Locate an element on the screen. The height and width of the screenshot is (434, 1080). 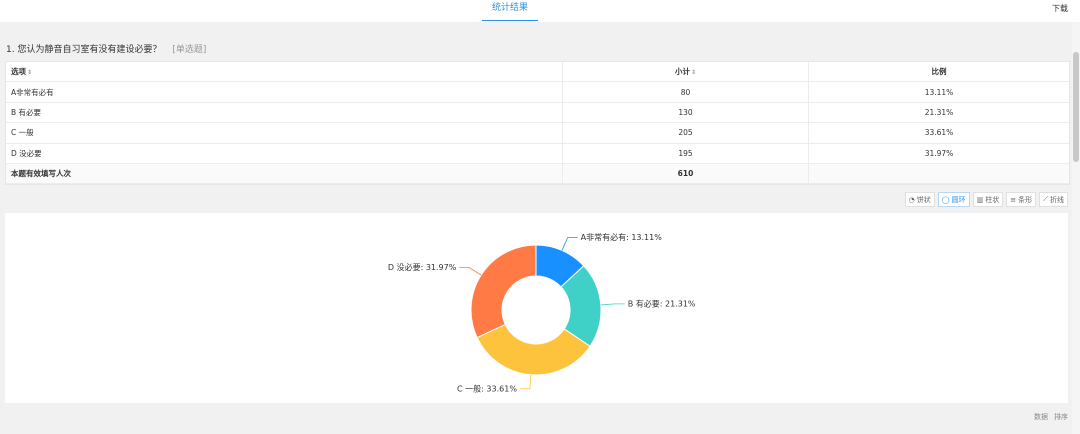
table-row: A非常有必有 80 13.11% is located at coordinates (537, 92).